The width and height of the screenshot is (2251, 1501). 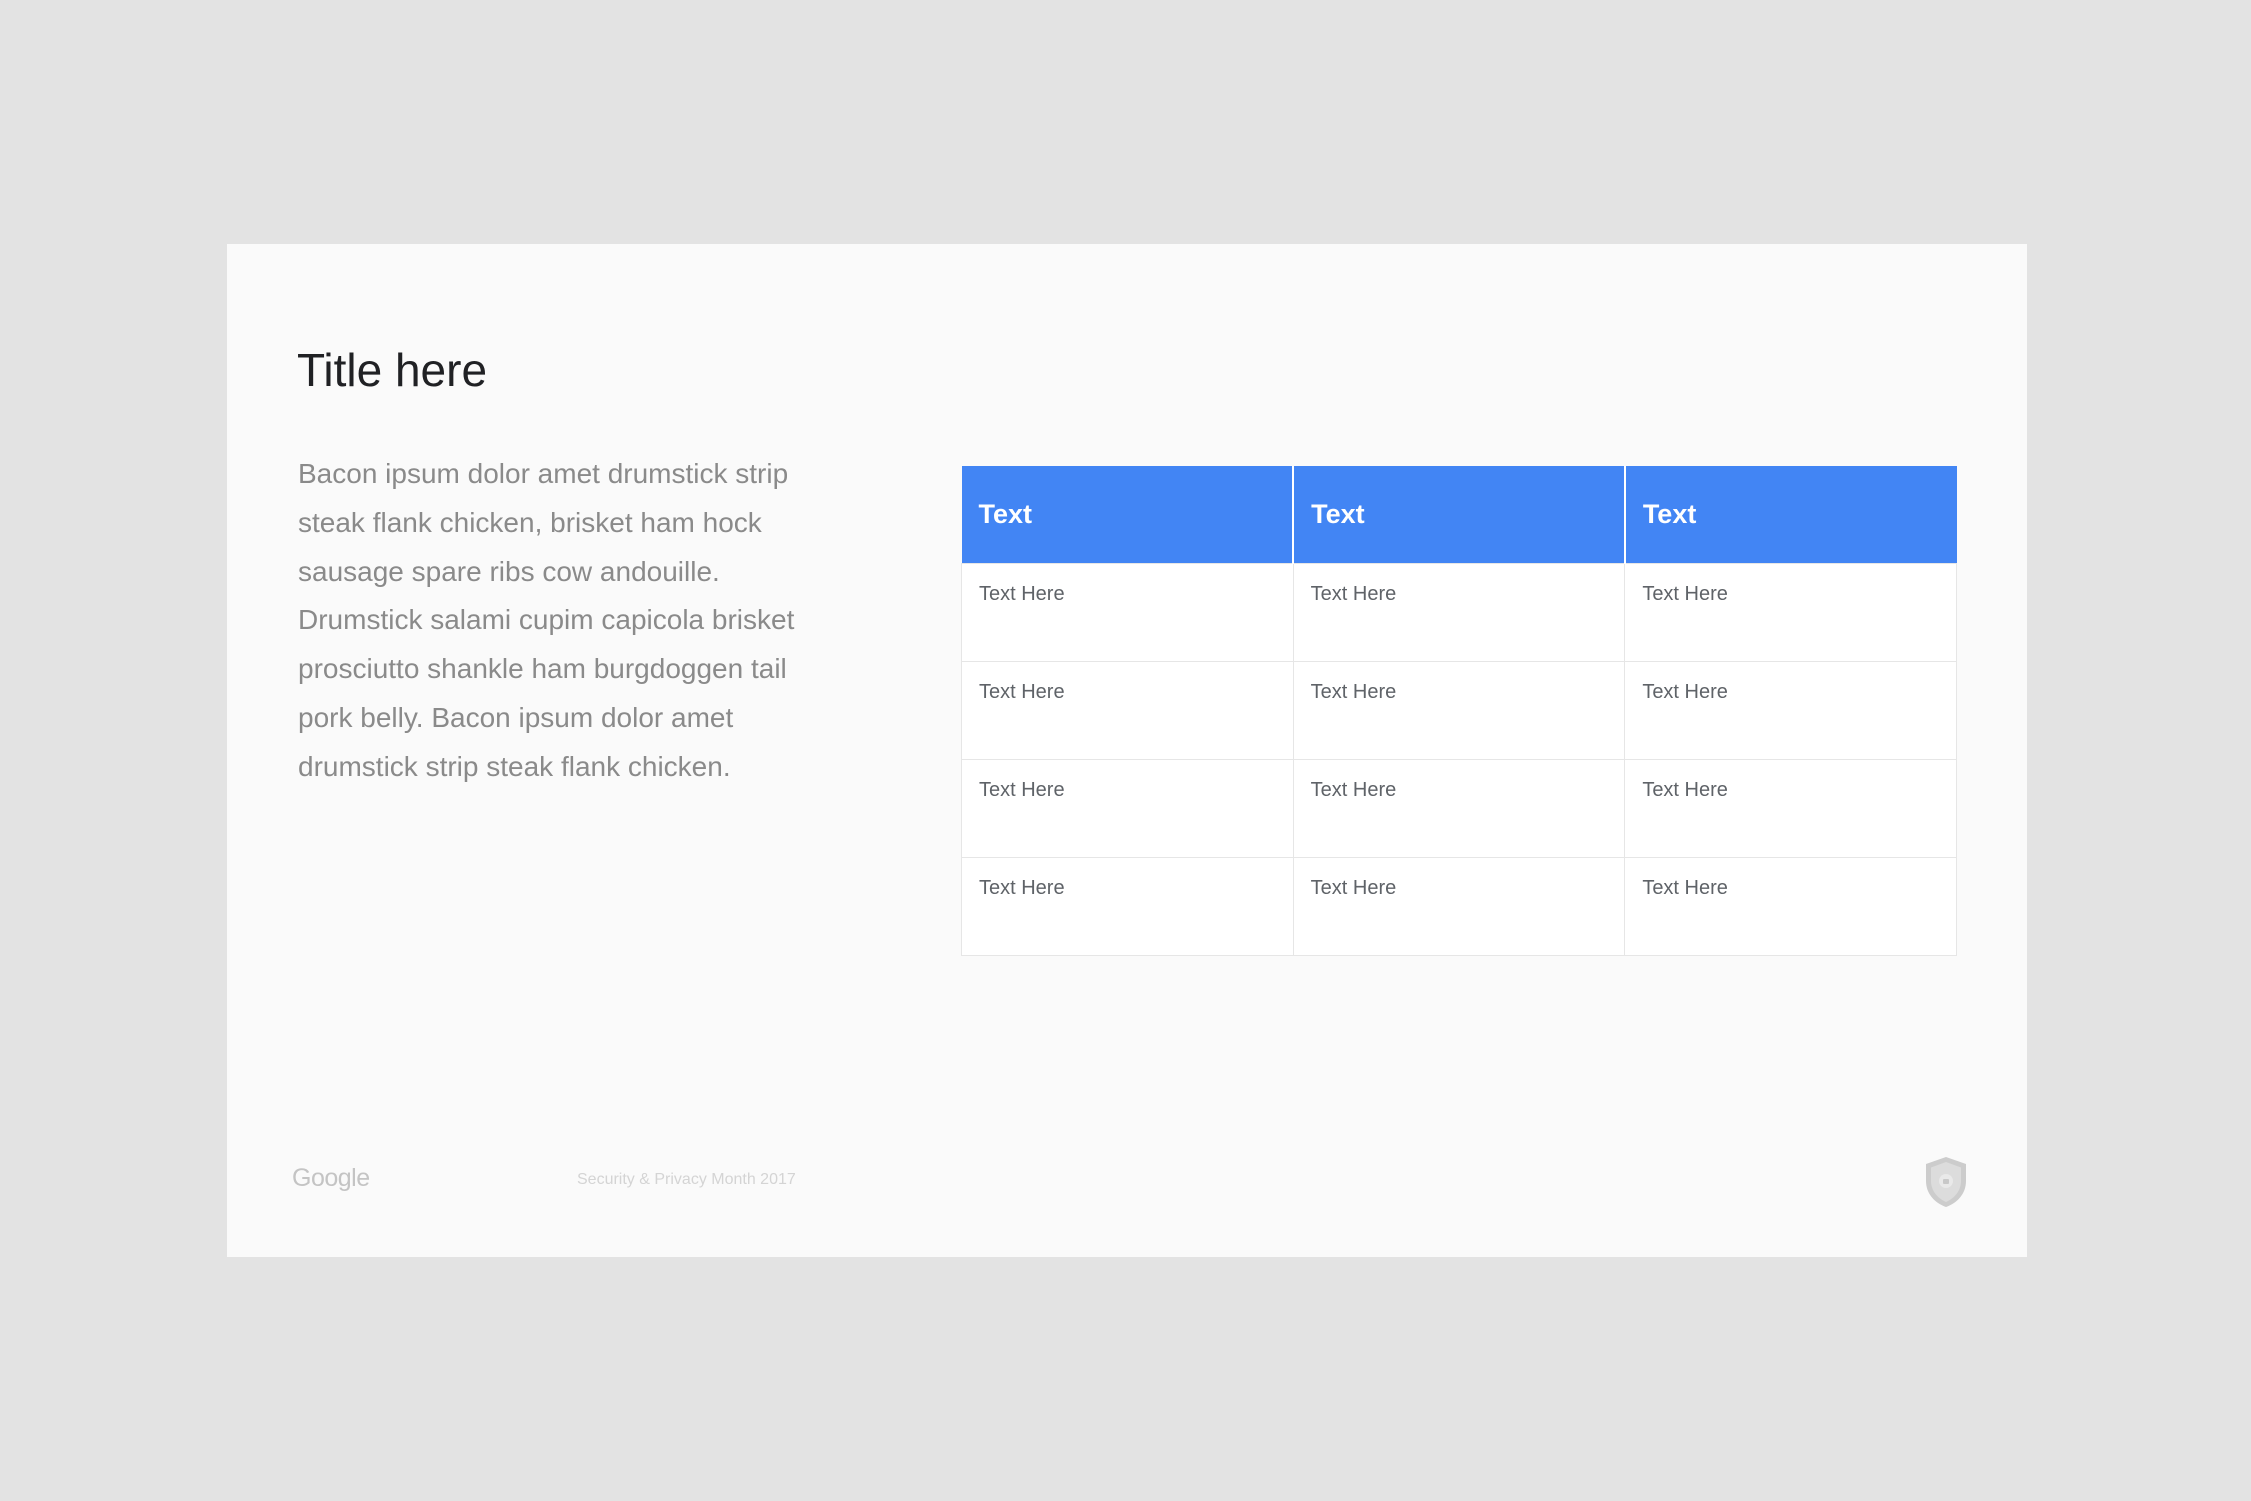 I want to click on slide-title: Title here, so click(x=392, y=370).